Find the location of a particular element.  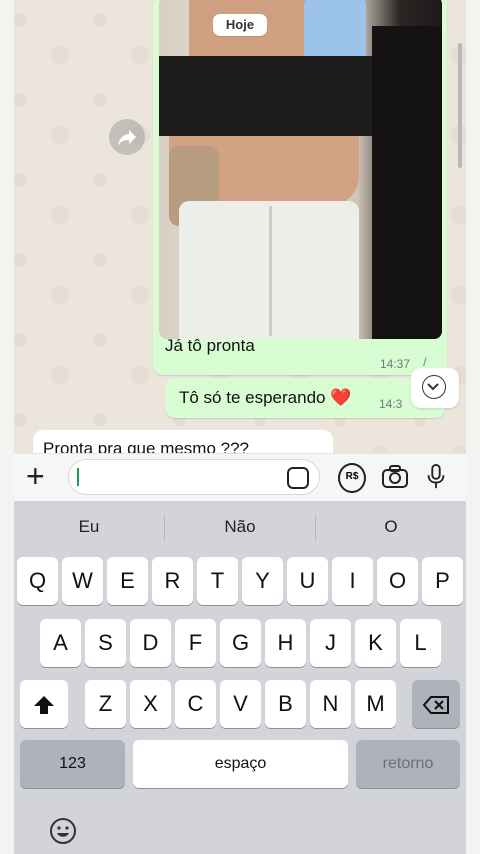

shift-key is located at coordinates (44, 704).